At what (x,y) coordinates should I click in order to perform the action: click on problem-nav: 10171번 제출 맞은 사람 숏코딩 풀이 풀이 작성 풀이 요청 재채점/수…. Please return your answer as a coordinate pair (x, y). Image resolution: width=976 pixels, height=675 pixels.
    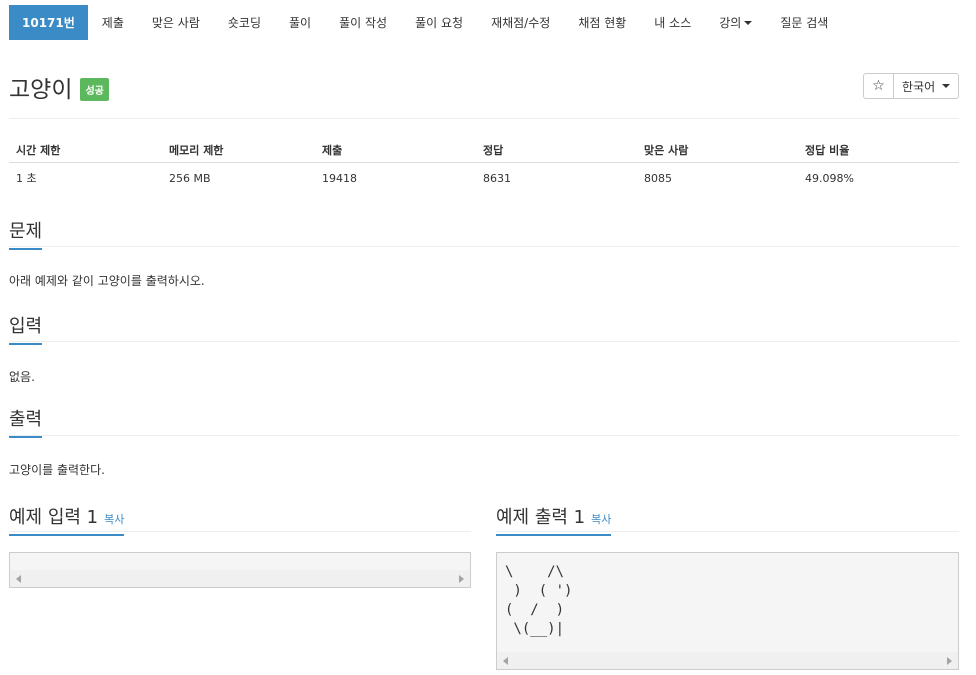
    Looking at the image, I should click on (425, 22).